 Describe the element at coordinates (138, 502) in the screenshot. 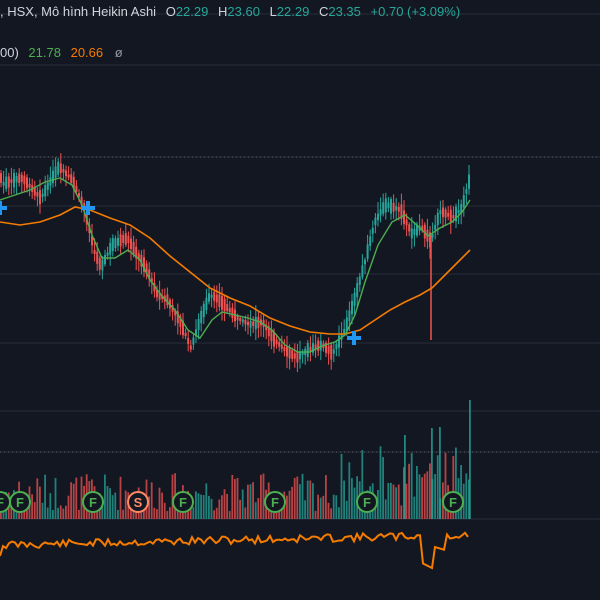

I see `marker-s-icon: S` at that location.